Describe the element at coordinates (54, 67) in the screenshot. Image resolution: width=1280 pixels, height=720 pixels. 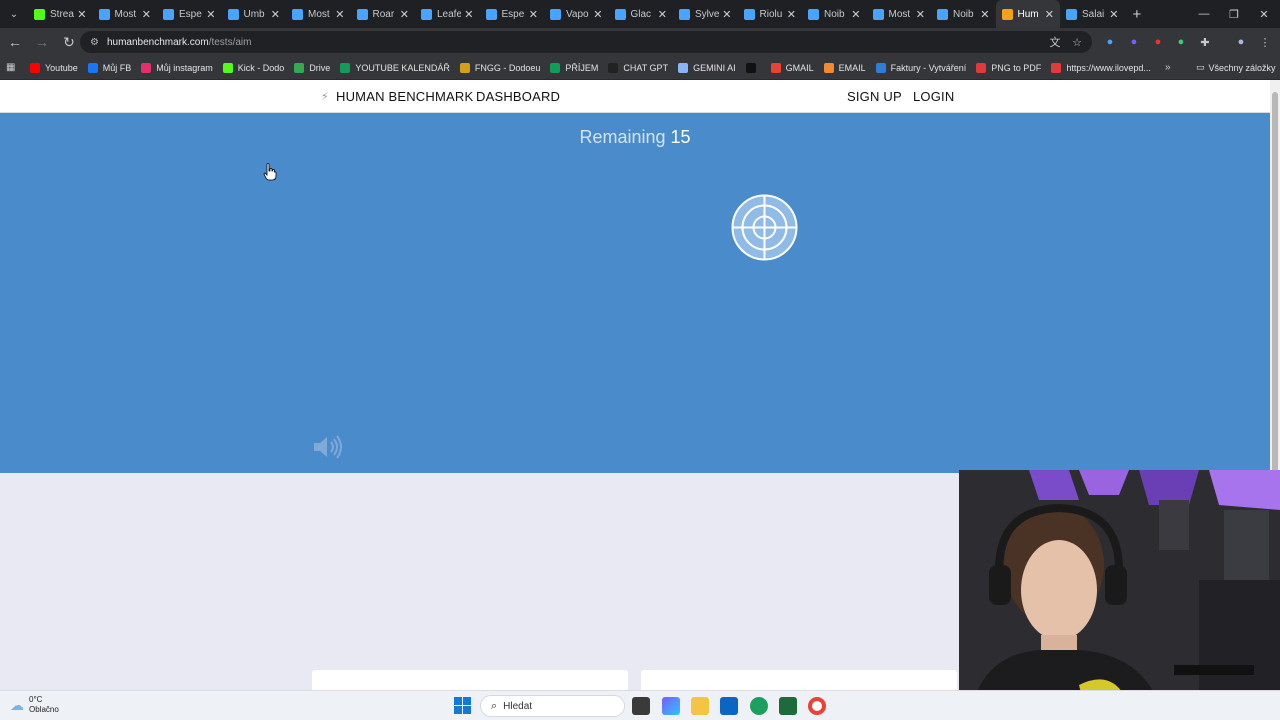
I see `bookmark-item: Youtube` at that location.